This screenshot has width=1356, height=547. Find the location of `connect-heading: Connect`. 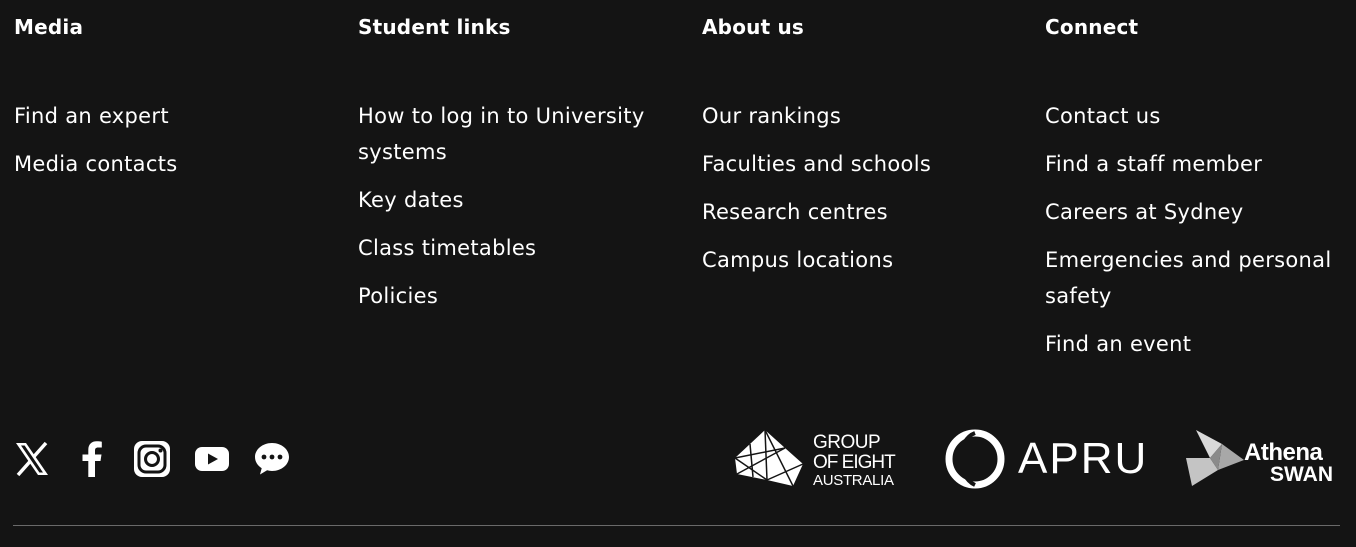

connect-heading: Connect is located at coordinates (1092, 27).